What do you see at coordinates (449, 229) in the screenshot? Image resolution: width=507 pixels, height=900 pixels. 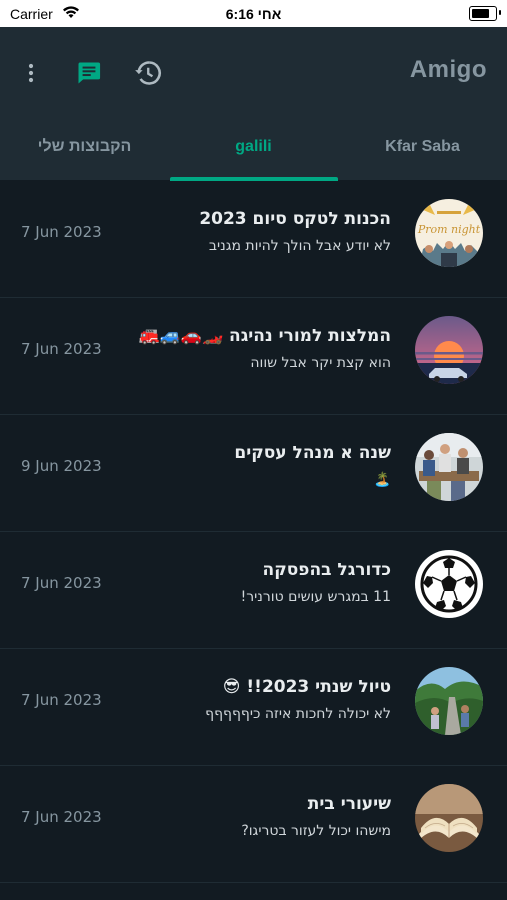 I see `svg-text: Prom night` at bounding box center [449, 229].